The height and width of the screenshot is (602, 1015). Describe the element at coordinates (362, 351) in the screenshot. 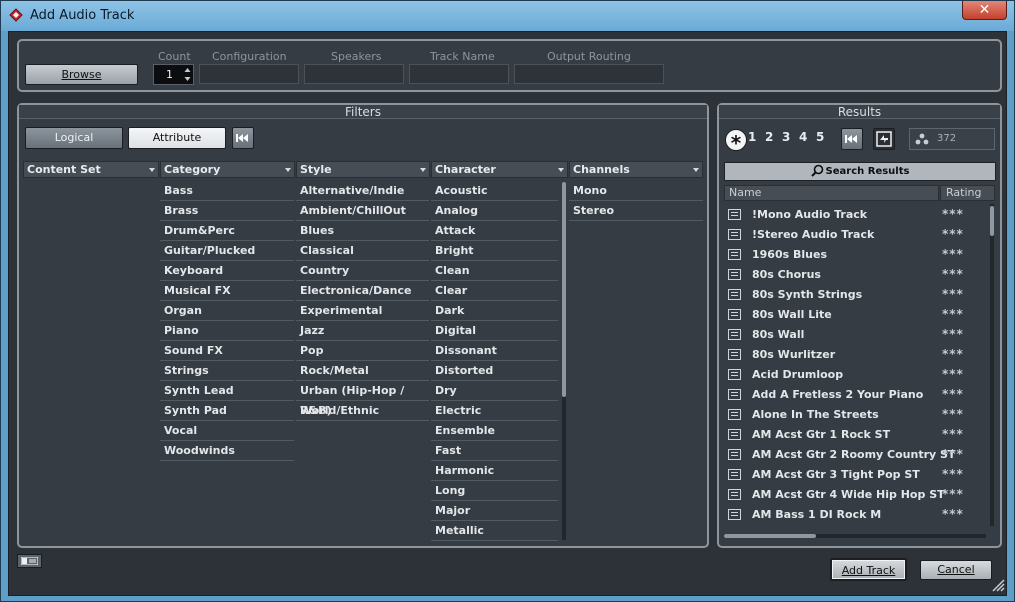

I see `style-item: Pop` at that location.